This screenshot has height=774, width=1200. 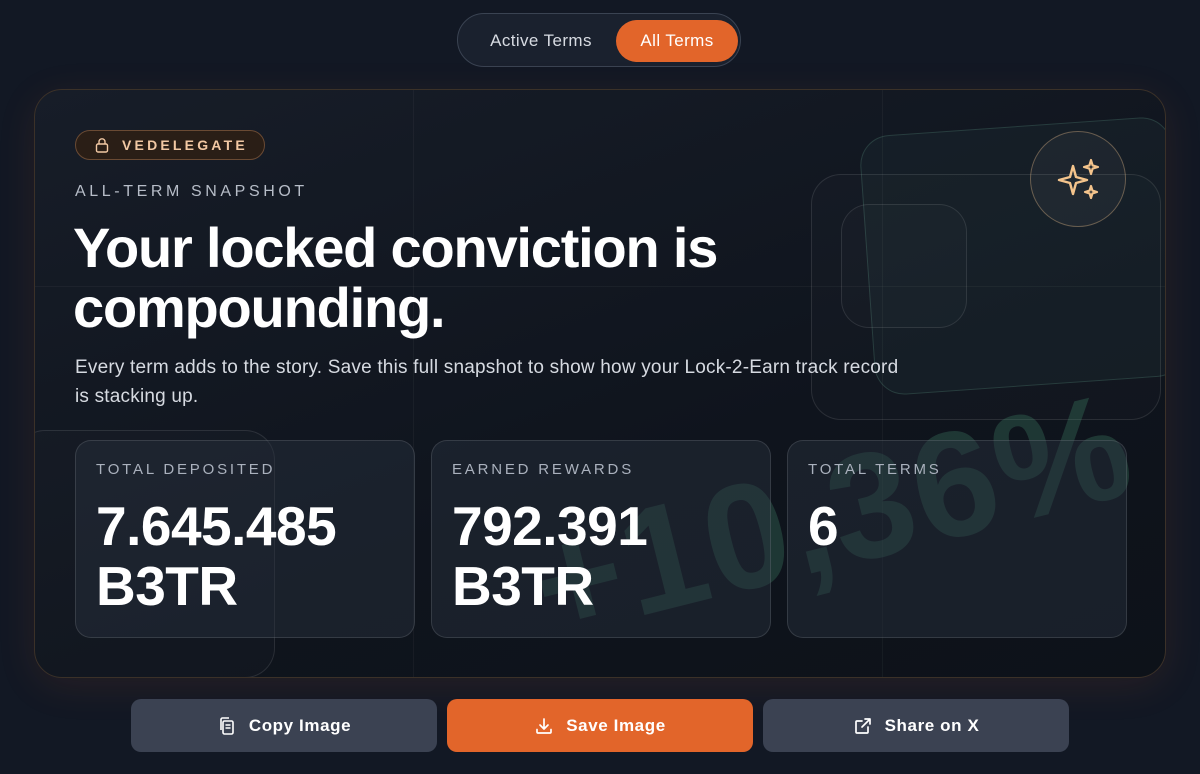 I want to click on term-toggle: Active Terms All Terms, so click(x=599, y=40).